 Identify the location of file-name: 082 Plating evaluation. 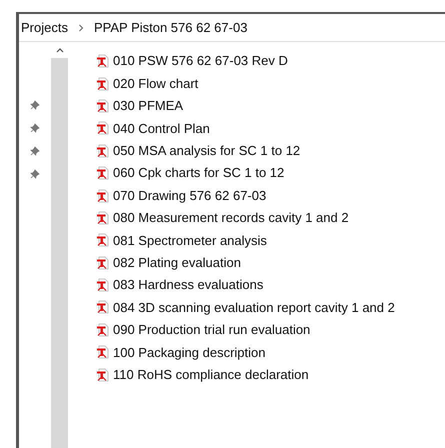
(177, 262).